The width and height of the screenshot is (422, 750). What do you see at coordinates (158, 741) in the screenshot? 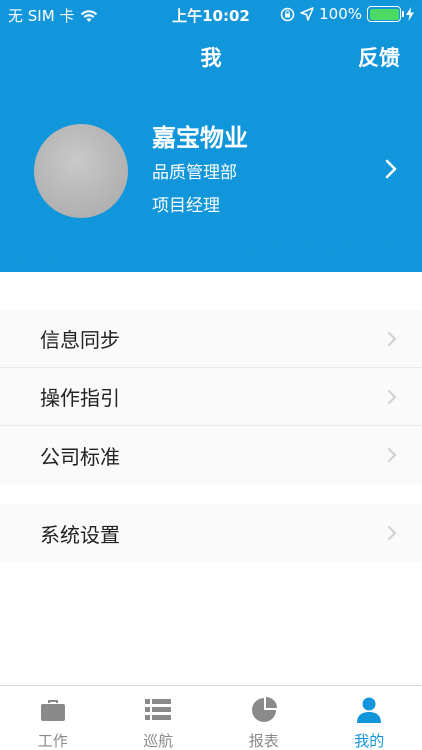
I see `tab-label: 巡航` at bounding box center [158, 741].